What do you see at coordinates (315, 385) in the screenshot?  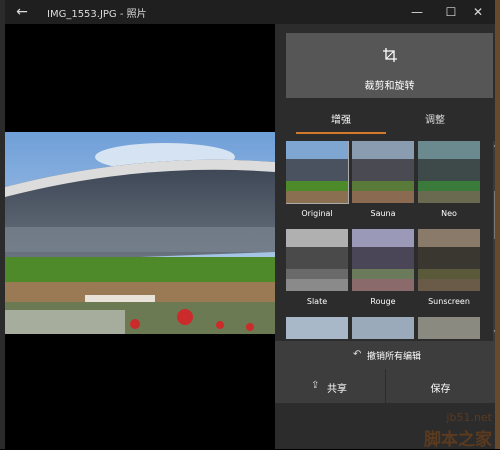 I see `share-icon: ⇪` at bounding box center [315, 385].